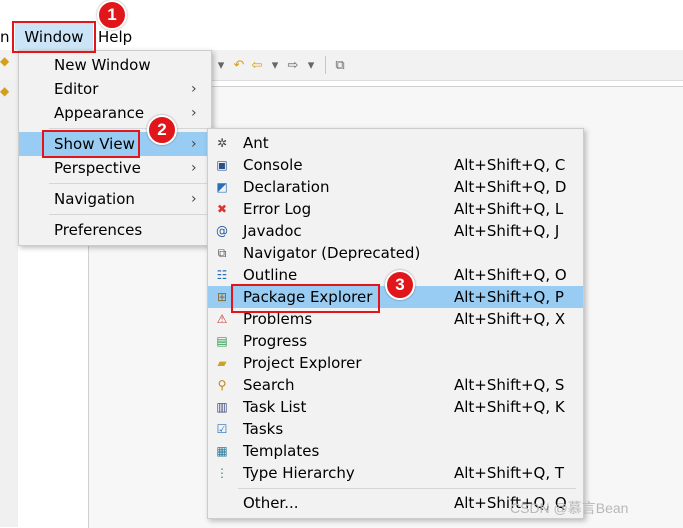 This screenshot has width=683, height=528. I want to click on menu-item-label: New Window, so click(102, 65).